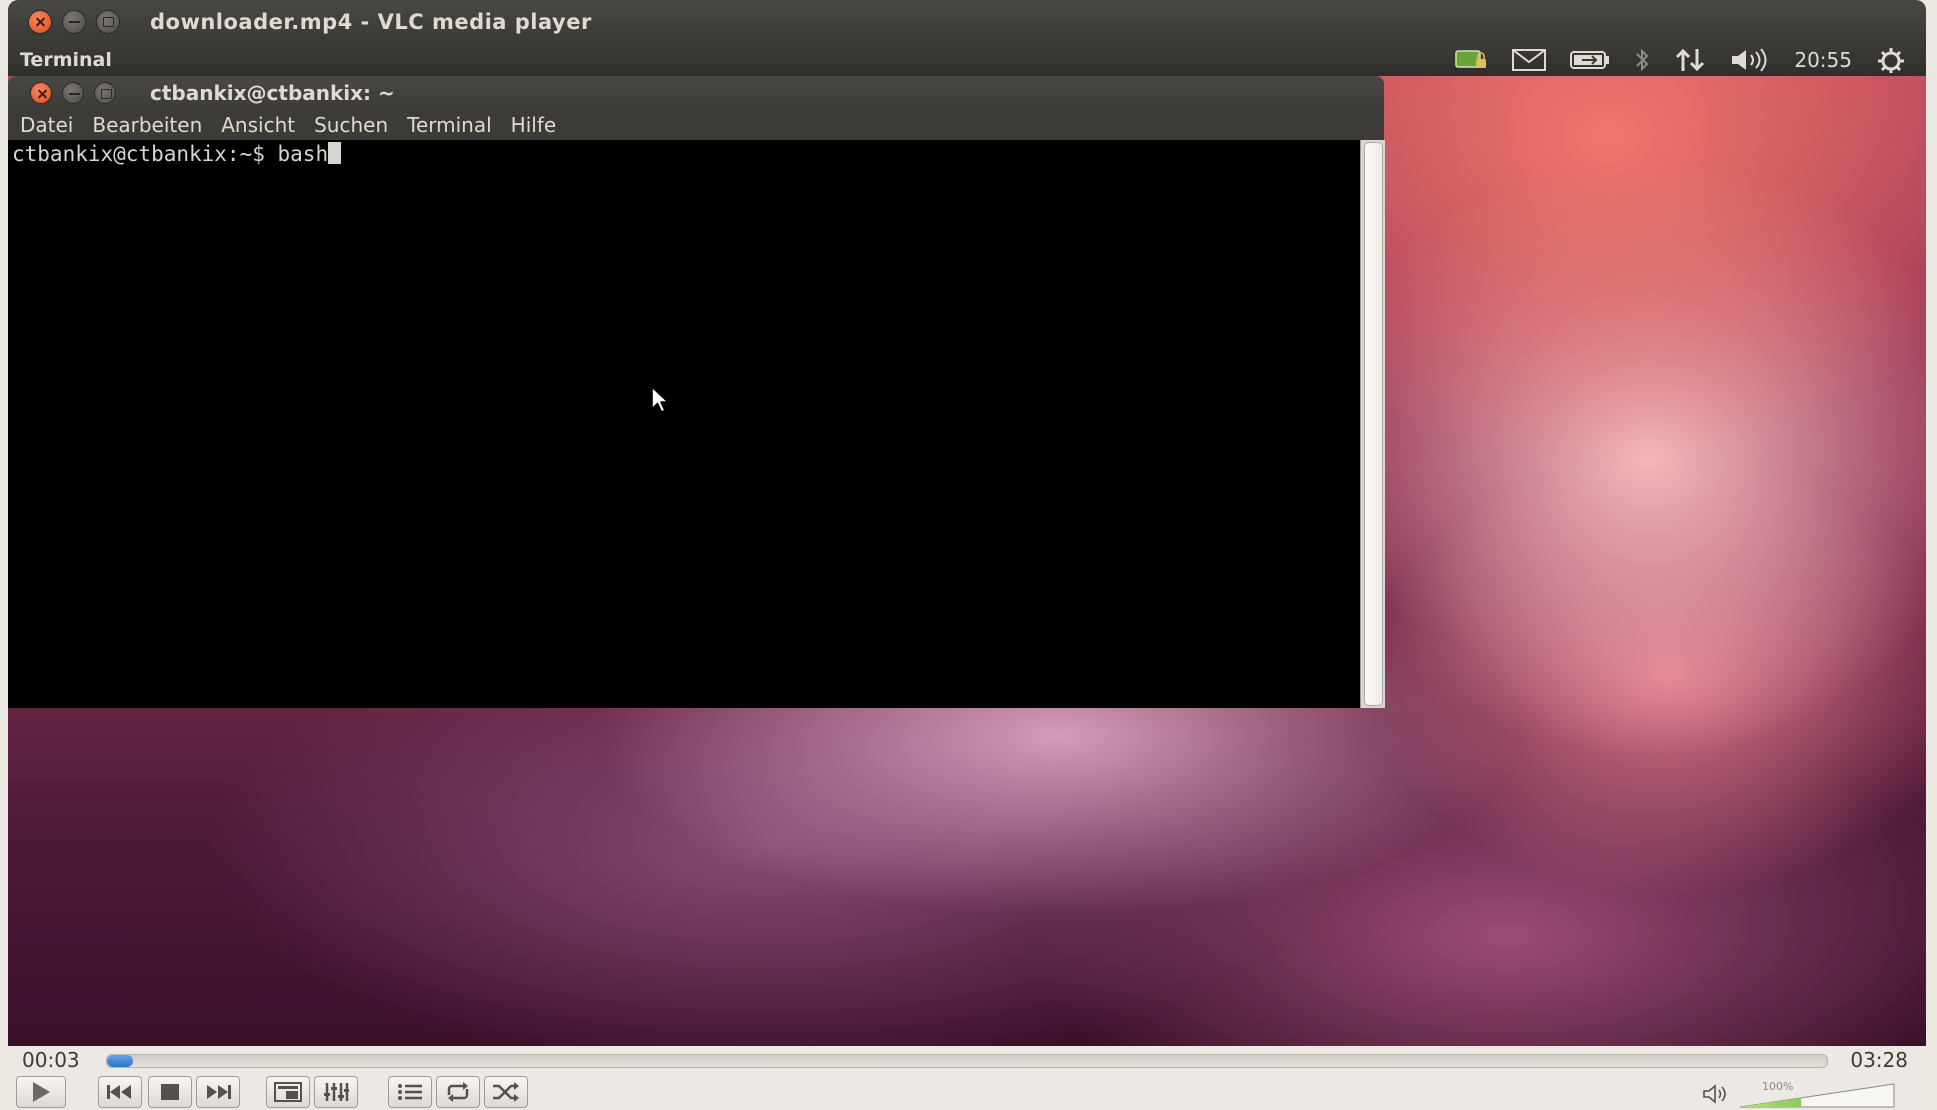 Image resolution: width=1937 pixels, height=1110 pixels. Describe the element at coordinates (1668, 60) in the screenshot. I see `panel-indicators: 20:55` at that location.